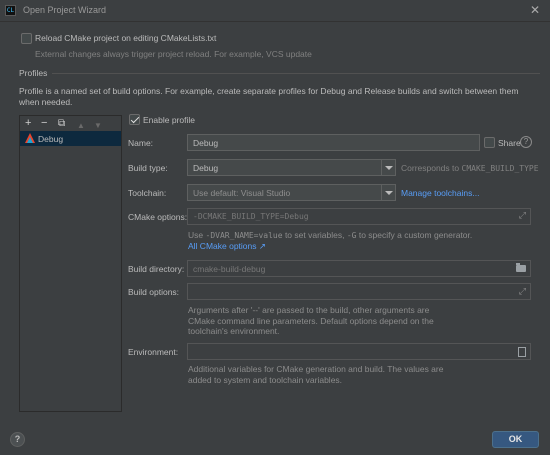 Image resolution: width=550 pixels, height=455 pixels. What do you see at coordinates (515, 439) in the screenshot?
I see `ok-button: OK` at bounding box center [515, 439].